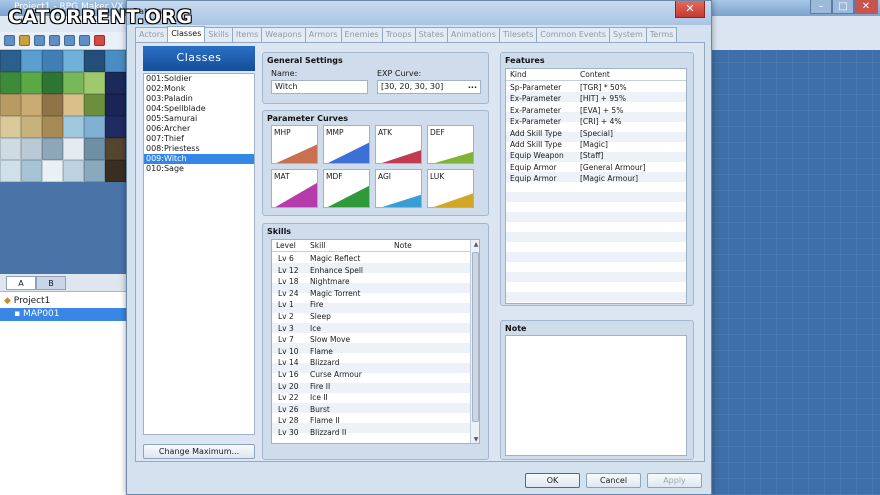 This screenshot has height=495, width=880. What do you see at coordinates (27, 301) in the screenshot?
I see `tree-project-node: ◆ Project1` at bounding box center [27, 301].